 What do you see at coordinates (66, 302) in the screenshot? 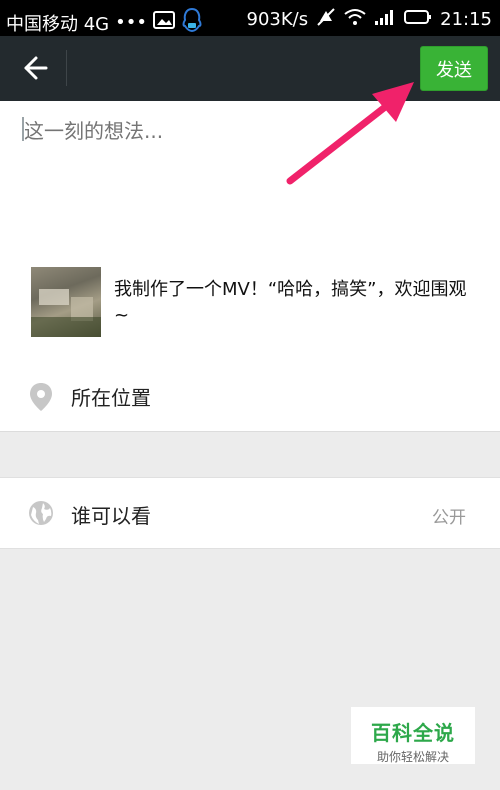
I see `mv-thumbnail` at bounding box center [66, 302].